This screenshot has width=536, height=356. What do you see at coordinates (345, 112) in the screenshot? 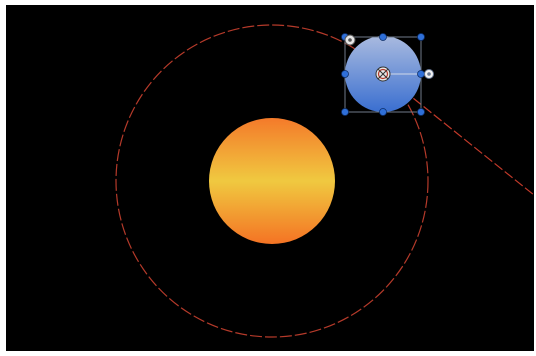
I see `handle-bottom-left` at bounding box center [345, 112].